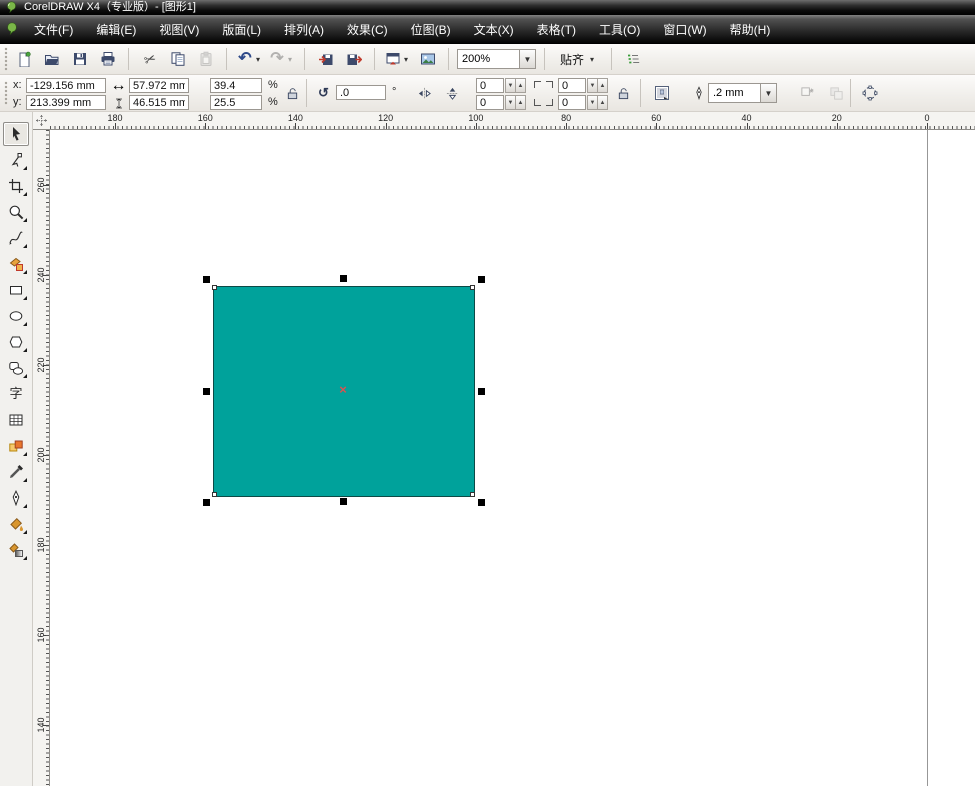 This screenshot has height=786, width=975. What do you see at coordinates (537, 84) in the screenshot?
I see `corner-bracket-tl-icon` at bounding box center [537, 84].